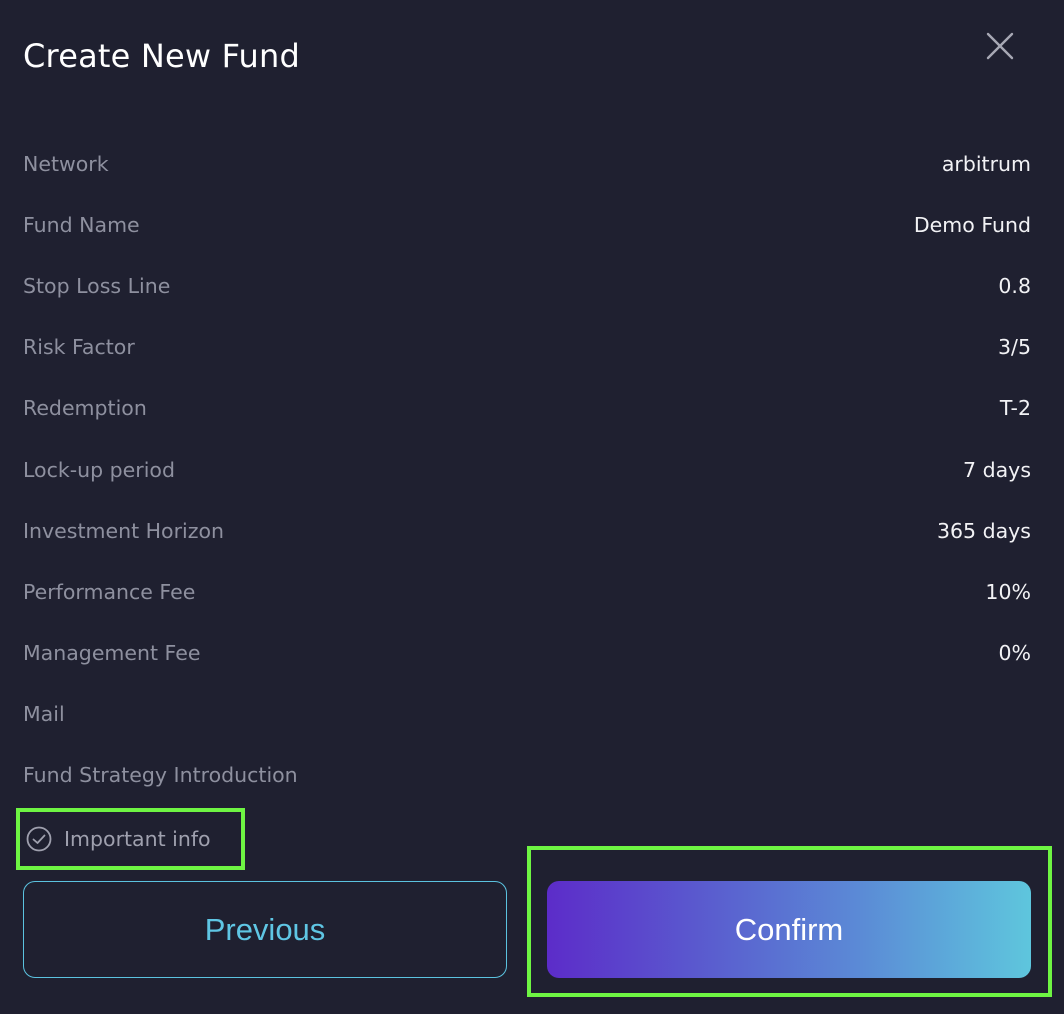  What do you see at coordinates (789, 929) in the screenshot?
I see `confirm-button: Confirm` at bounding box center [789, 929].